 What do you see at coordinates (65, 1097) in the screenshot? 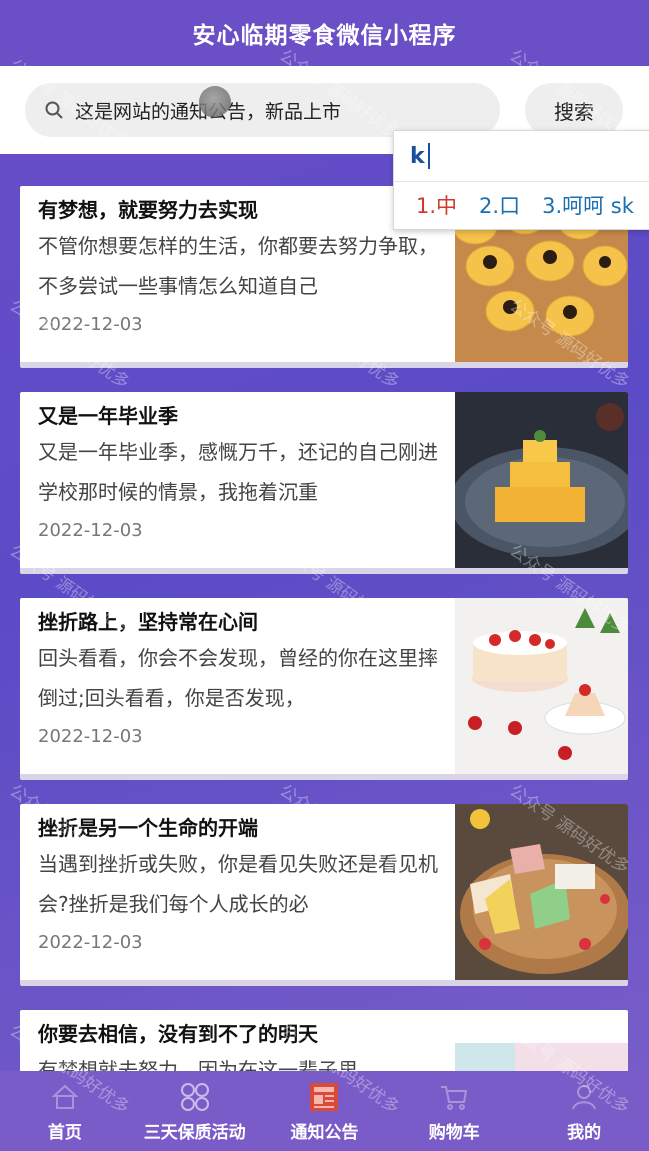
I see `home-icon` at bounding box center [65, 1097].